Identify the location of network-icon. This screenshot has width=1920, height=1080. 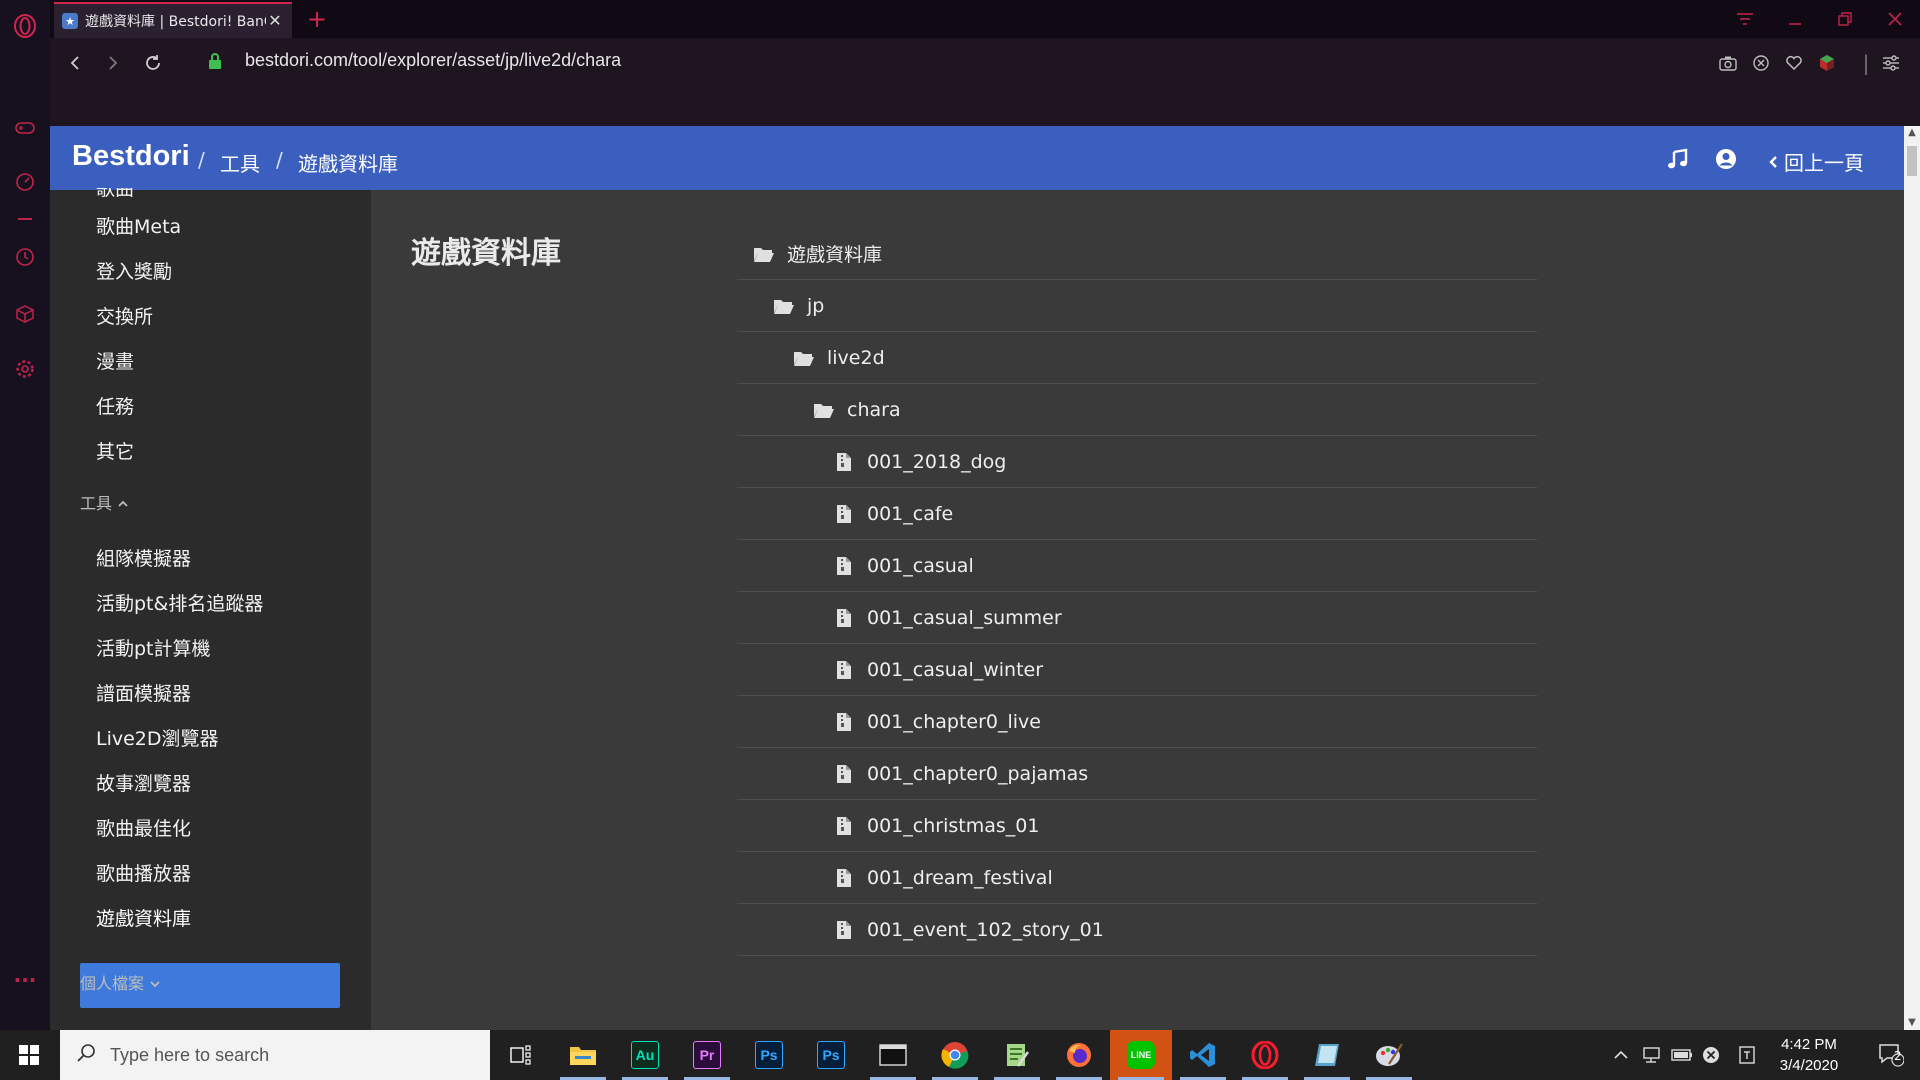
(1651, 1055).